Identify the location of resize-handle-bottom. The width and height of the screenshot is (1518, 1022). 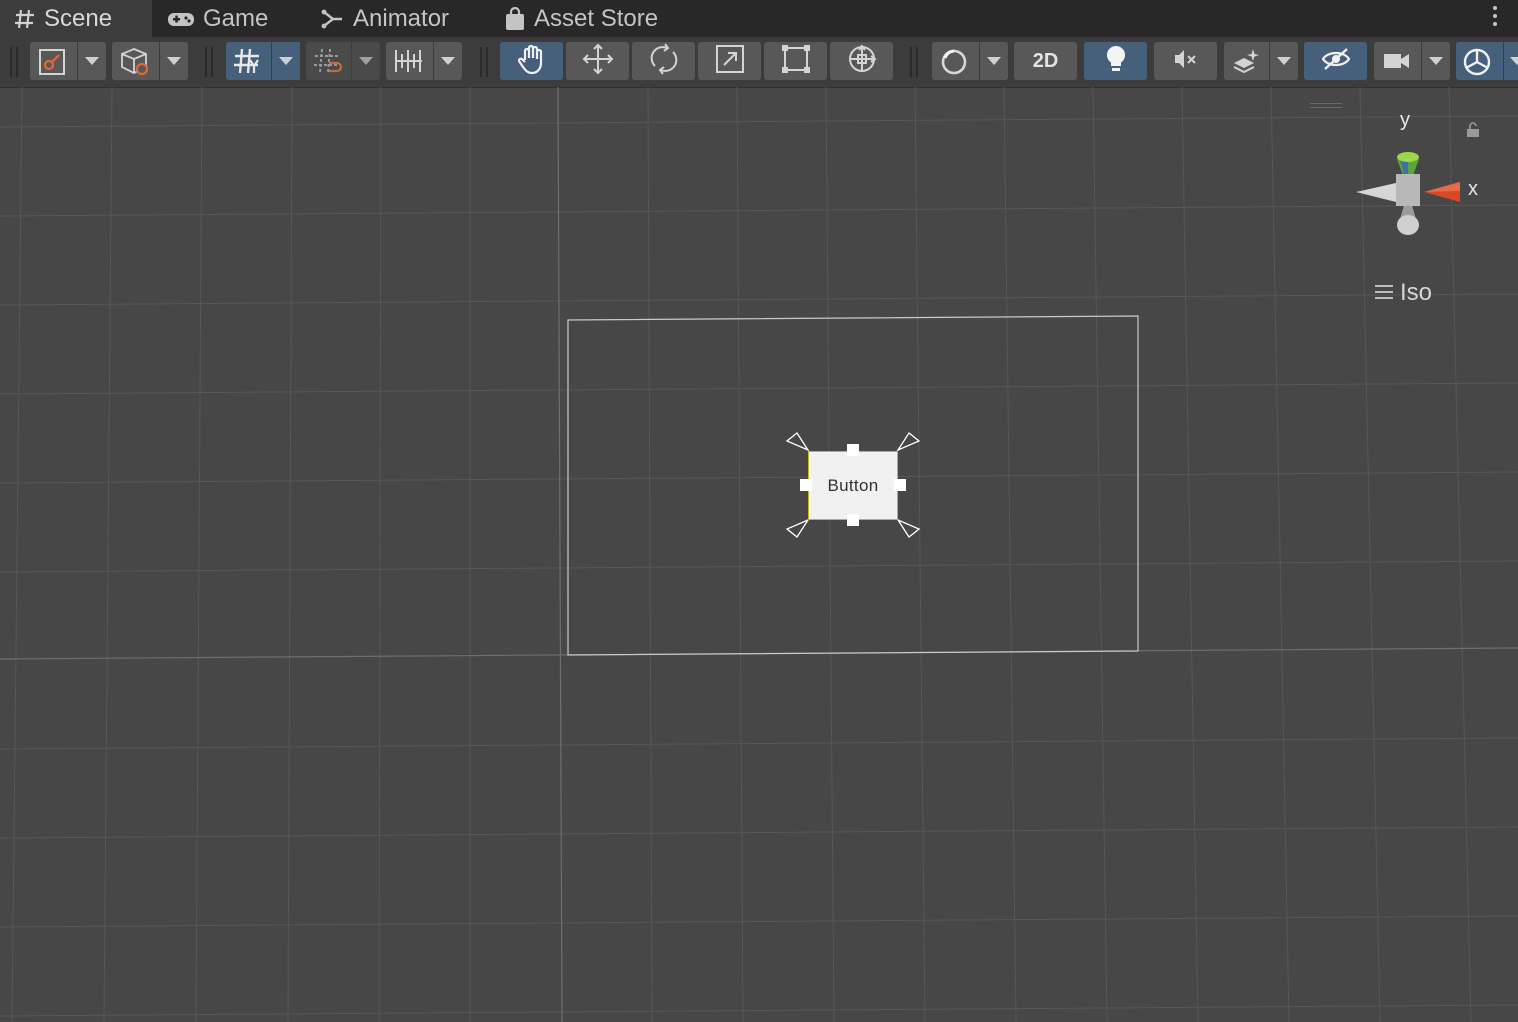
(853, 520).